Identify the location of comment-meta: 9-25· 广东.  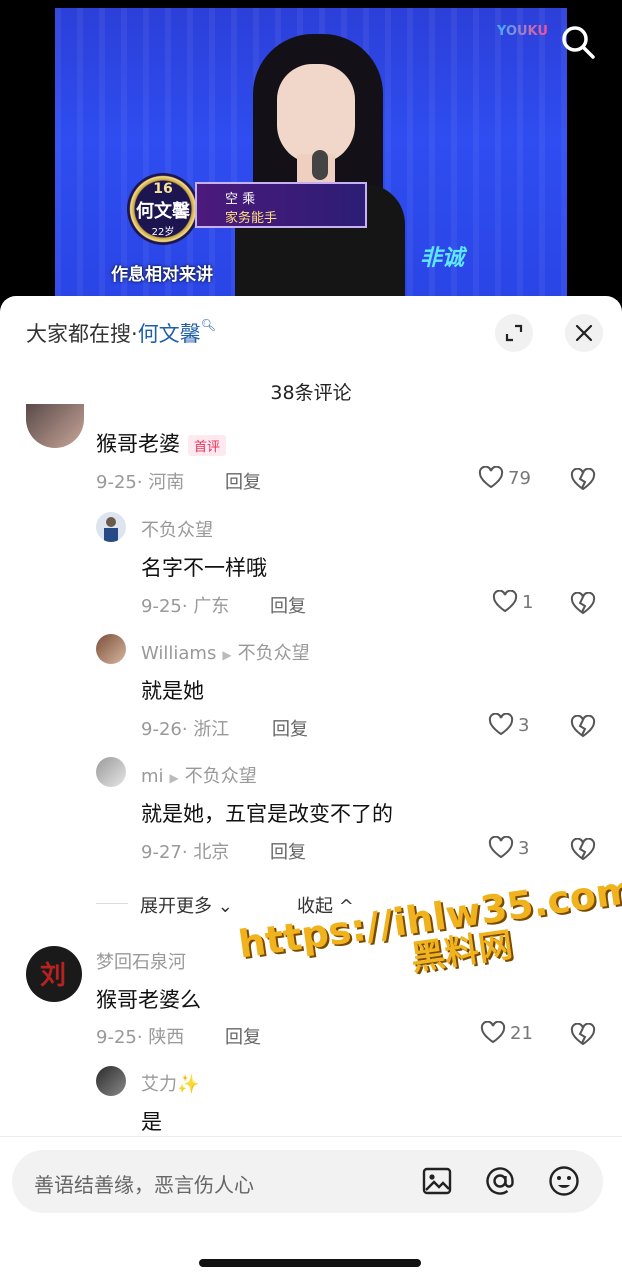
(185, 606).